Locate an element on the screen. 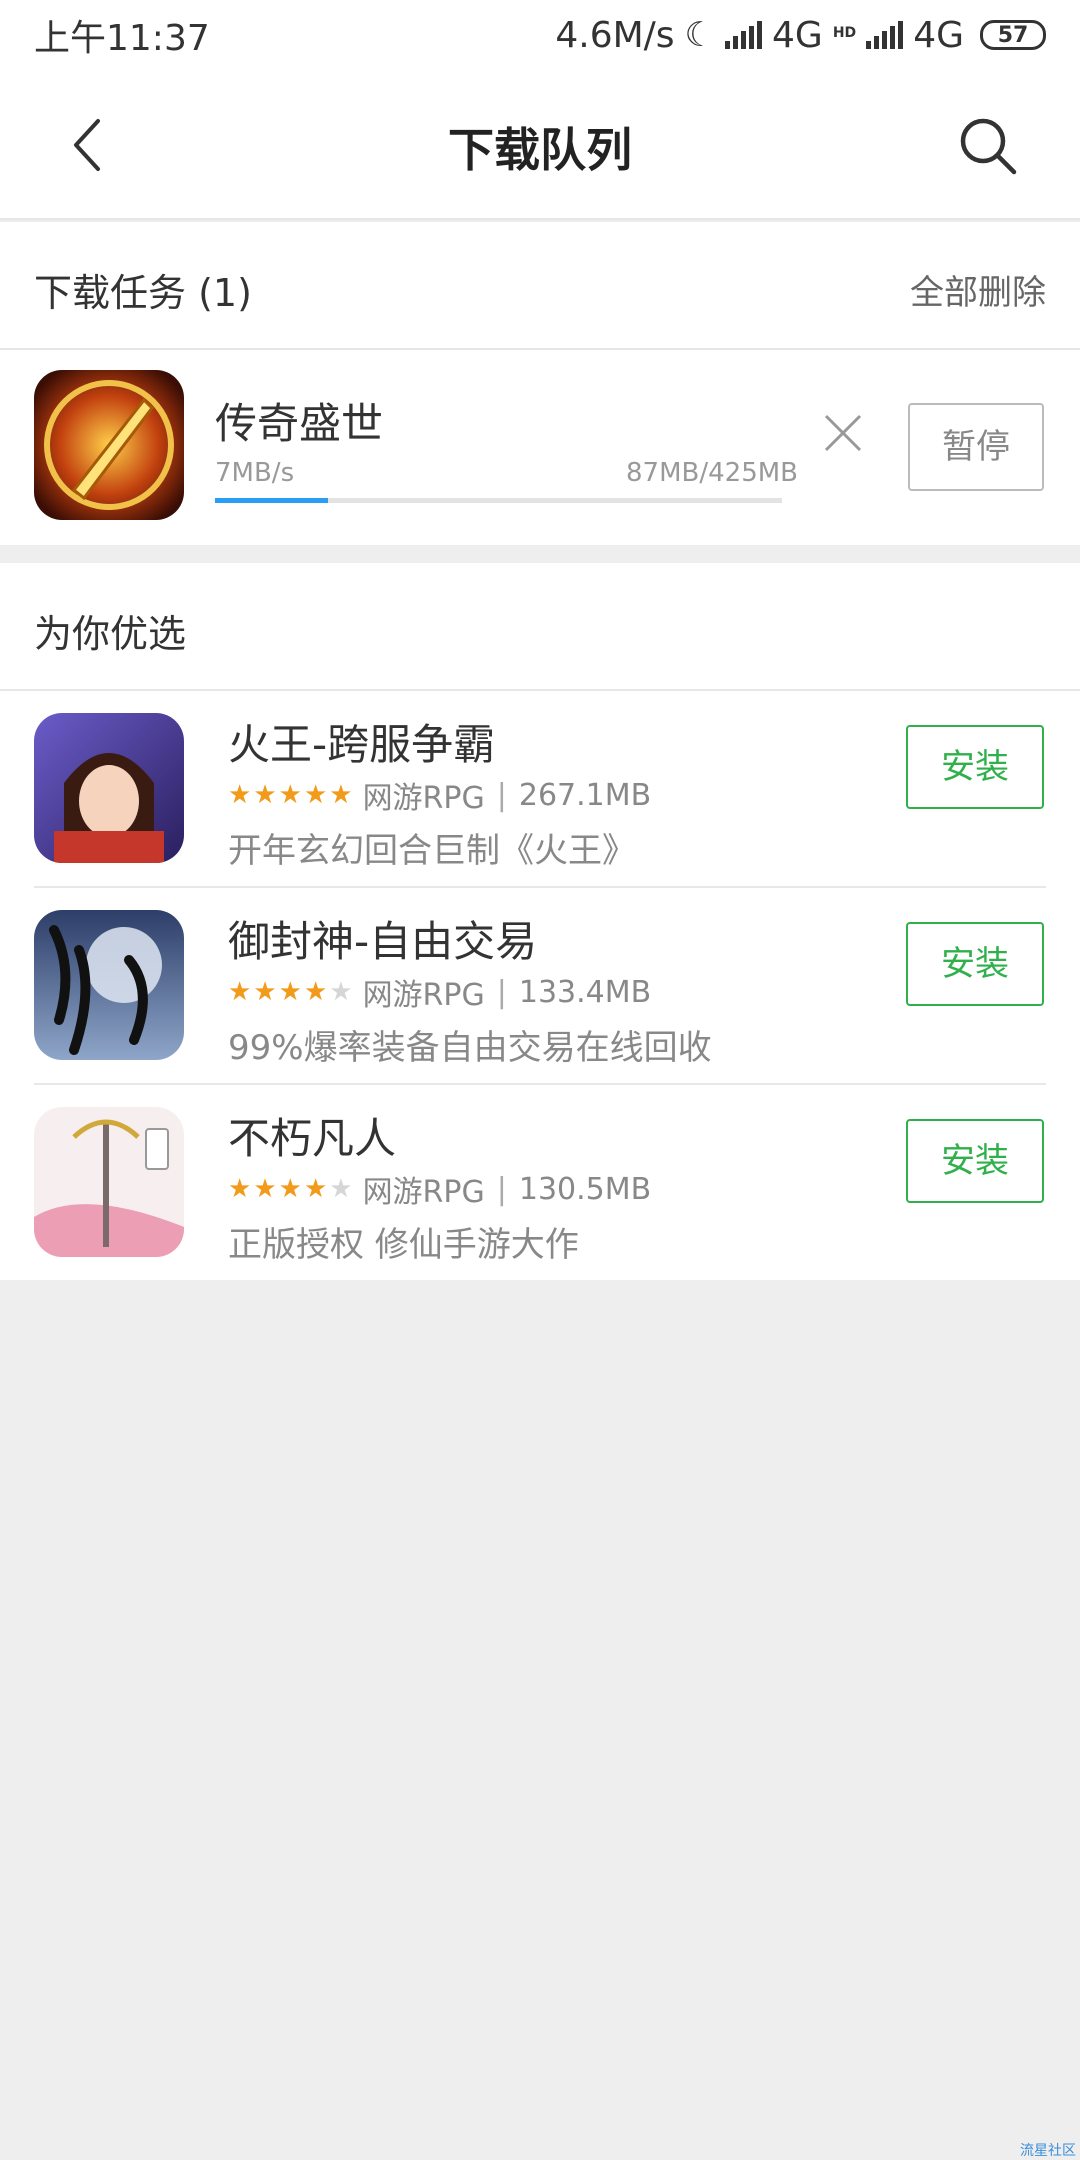 The image size is (1080, 2160). watermark: 流星社区 is located at coordinates (1048, 2151).